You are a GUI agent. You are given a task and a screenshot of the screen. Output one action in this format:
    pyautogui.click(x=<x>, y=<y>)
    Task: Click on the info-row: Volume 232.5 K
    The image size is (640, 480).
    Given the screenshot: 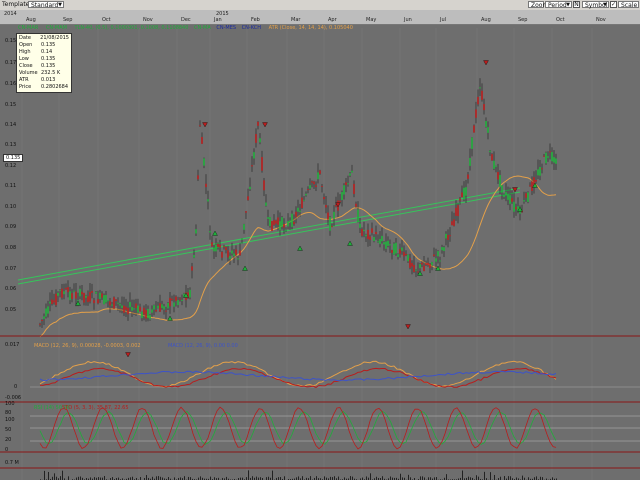 What is the action you would take?
    pyautogui.click(x=44, y=73)
    